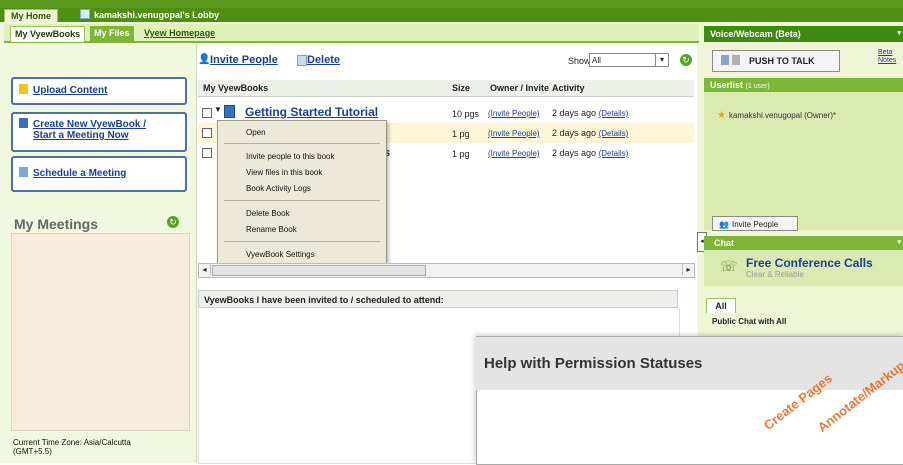  Describe the element at coordinates (32, 451) in the screenshot. I see `timezone-line2: (GMT+5.5)` at that location.